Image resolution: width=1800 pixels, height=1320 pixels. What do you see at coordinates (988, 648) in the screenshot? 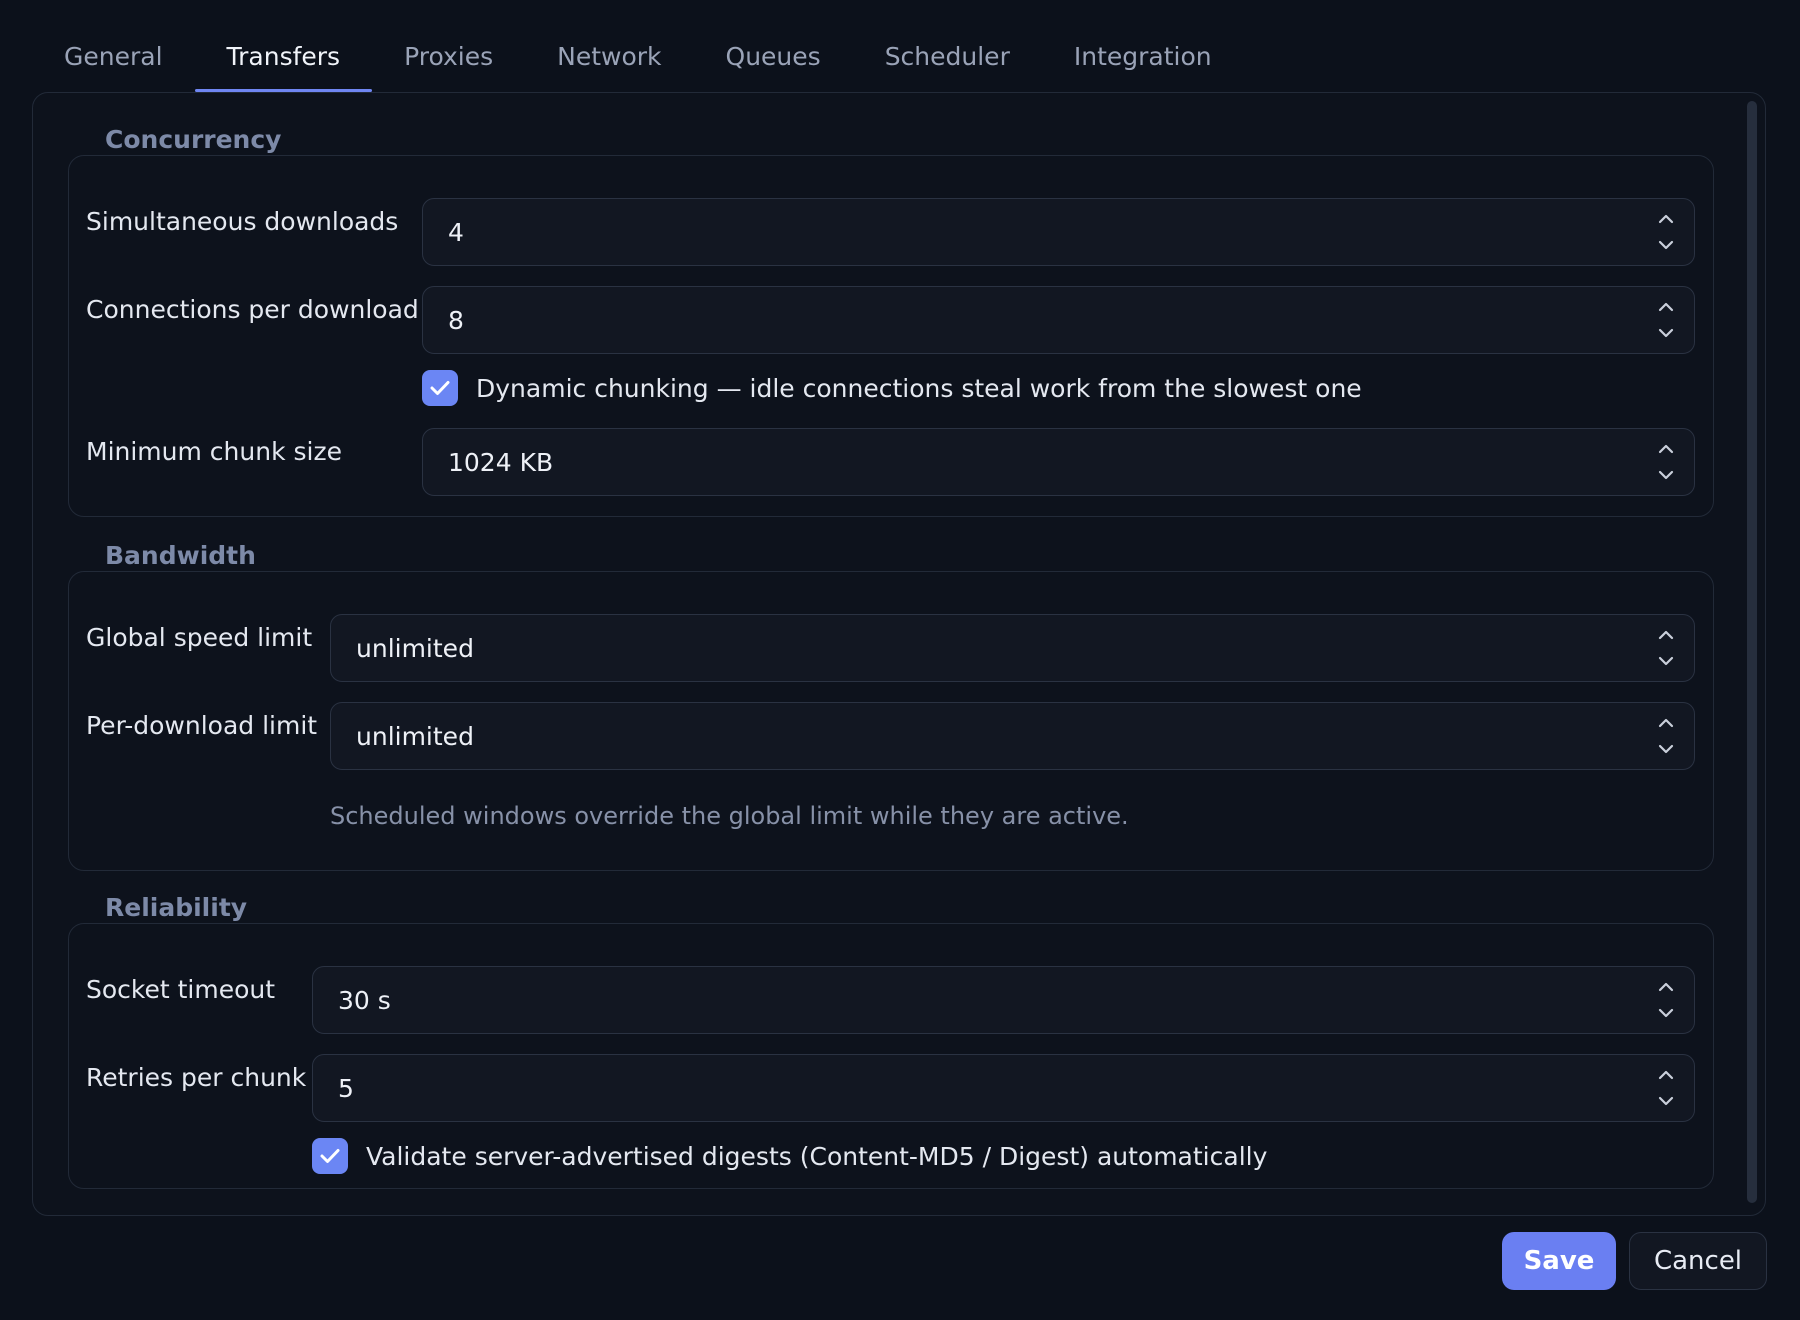
I see `global-speed-limit-value: unlimited` at bounding box center [988, 648].